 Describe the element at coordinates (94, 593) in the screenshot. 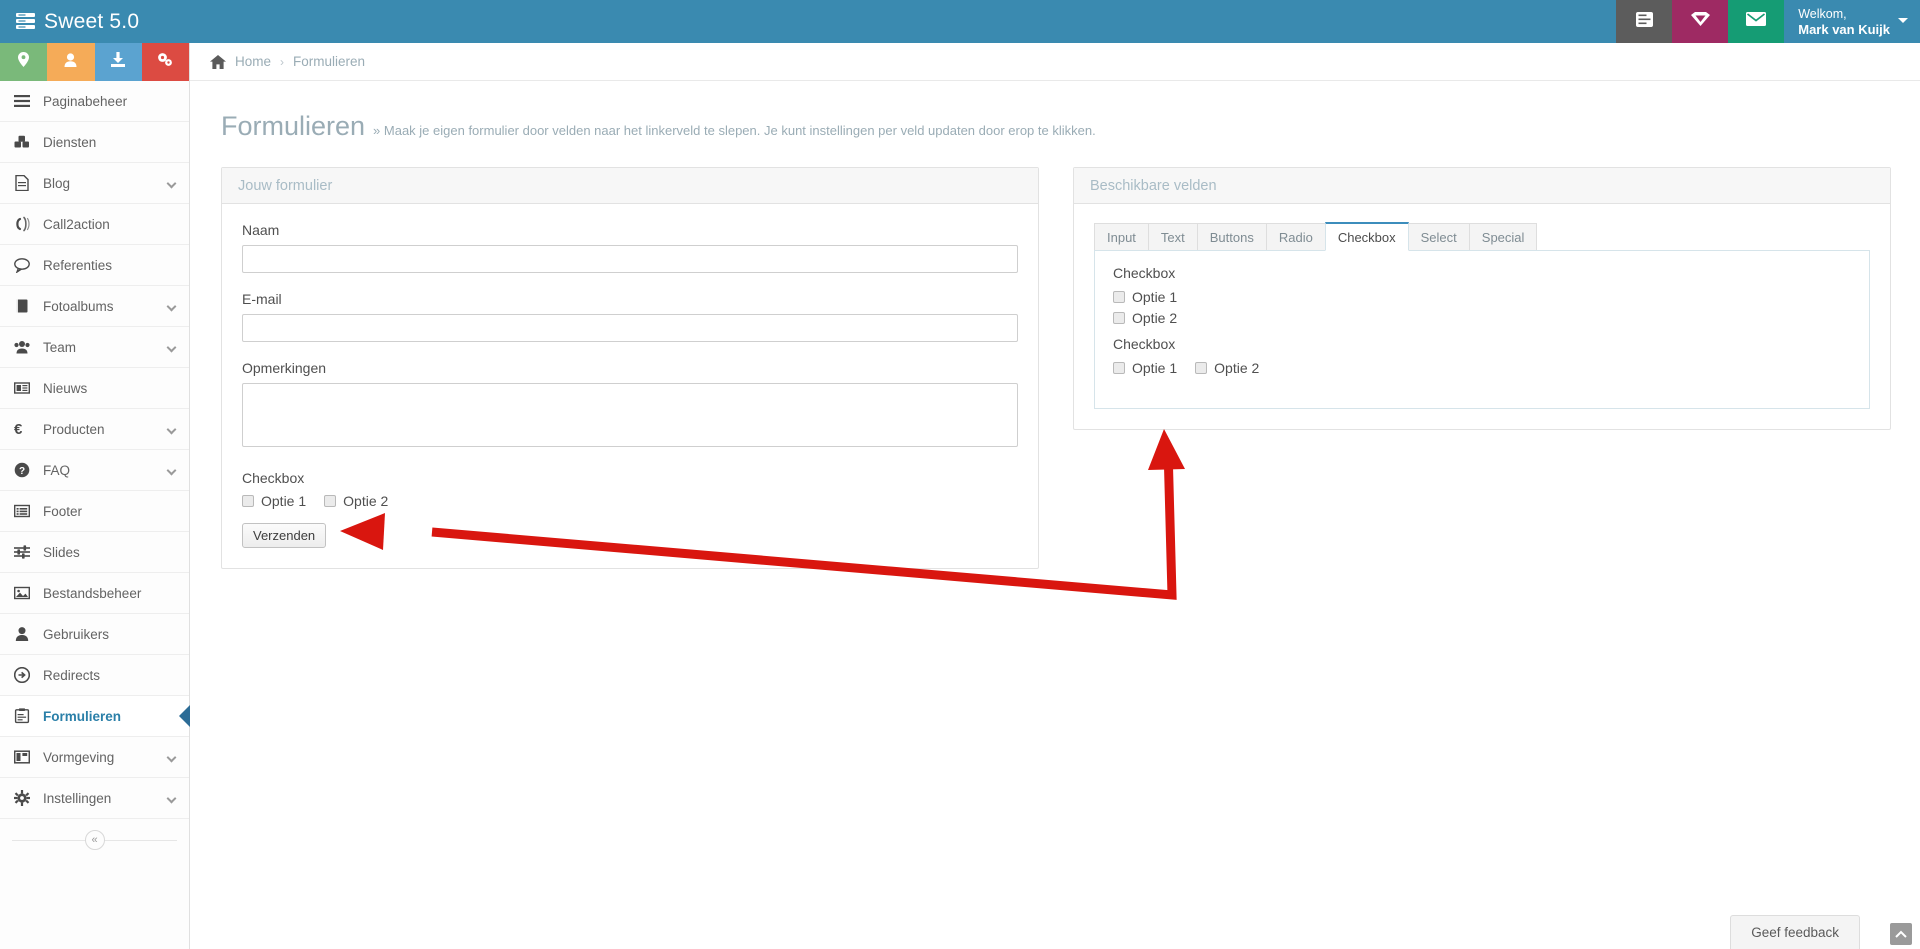

I see `sidebar-item-bestandsbeheer: Bestandsbeheer` at that location.